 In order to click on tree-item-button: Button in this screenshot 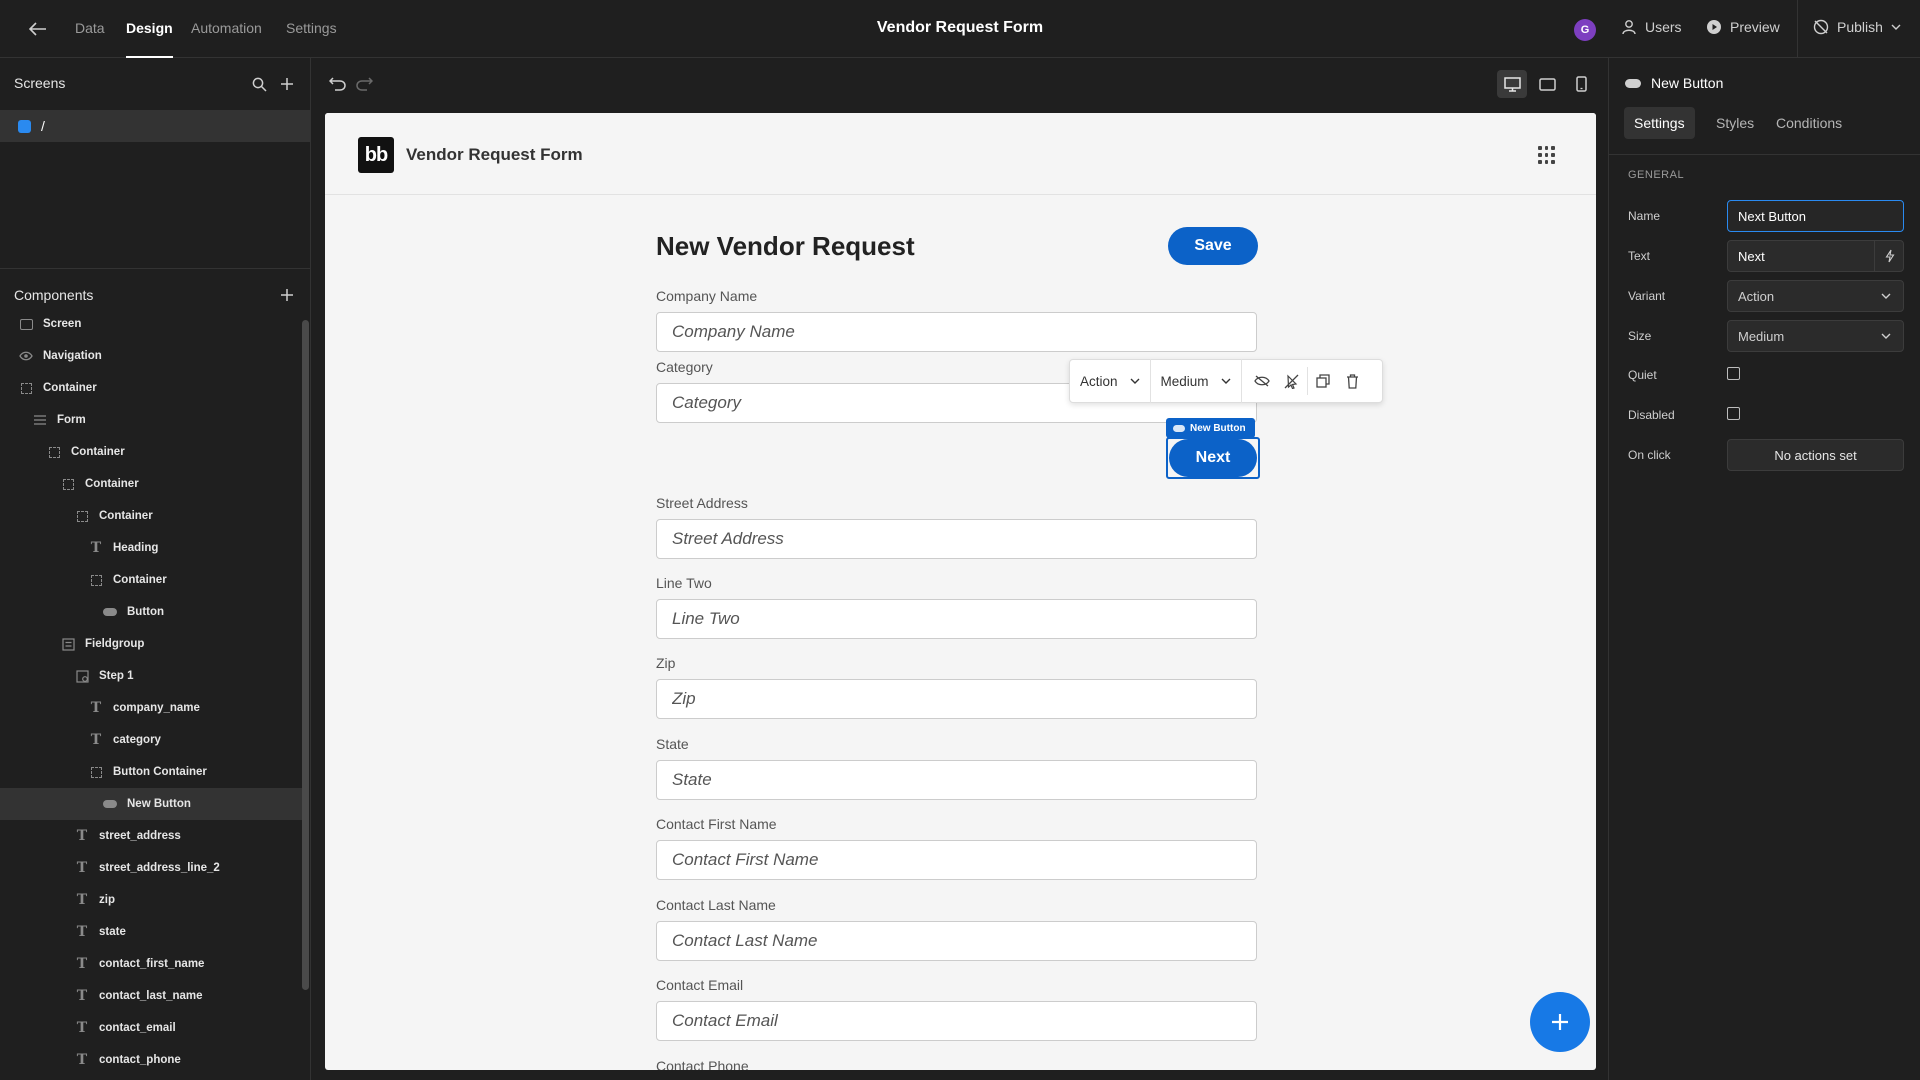, I will do `click(151, 612)`.